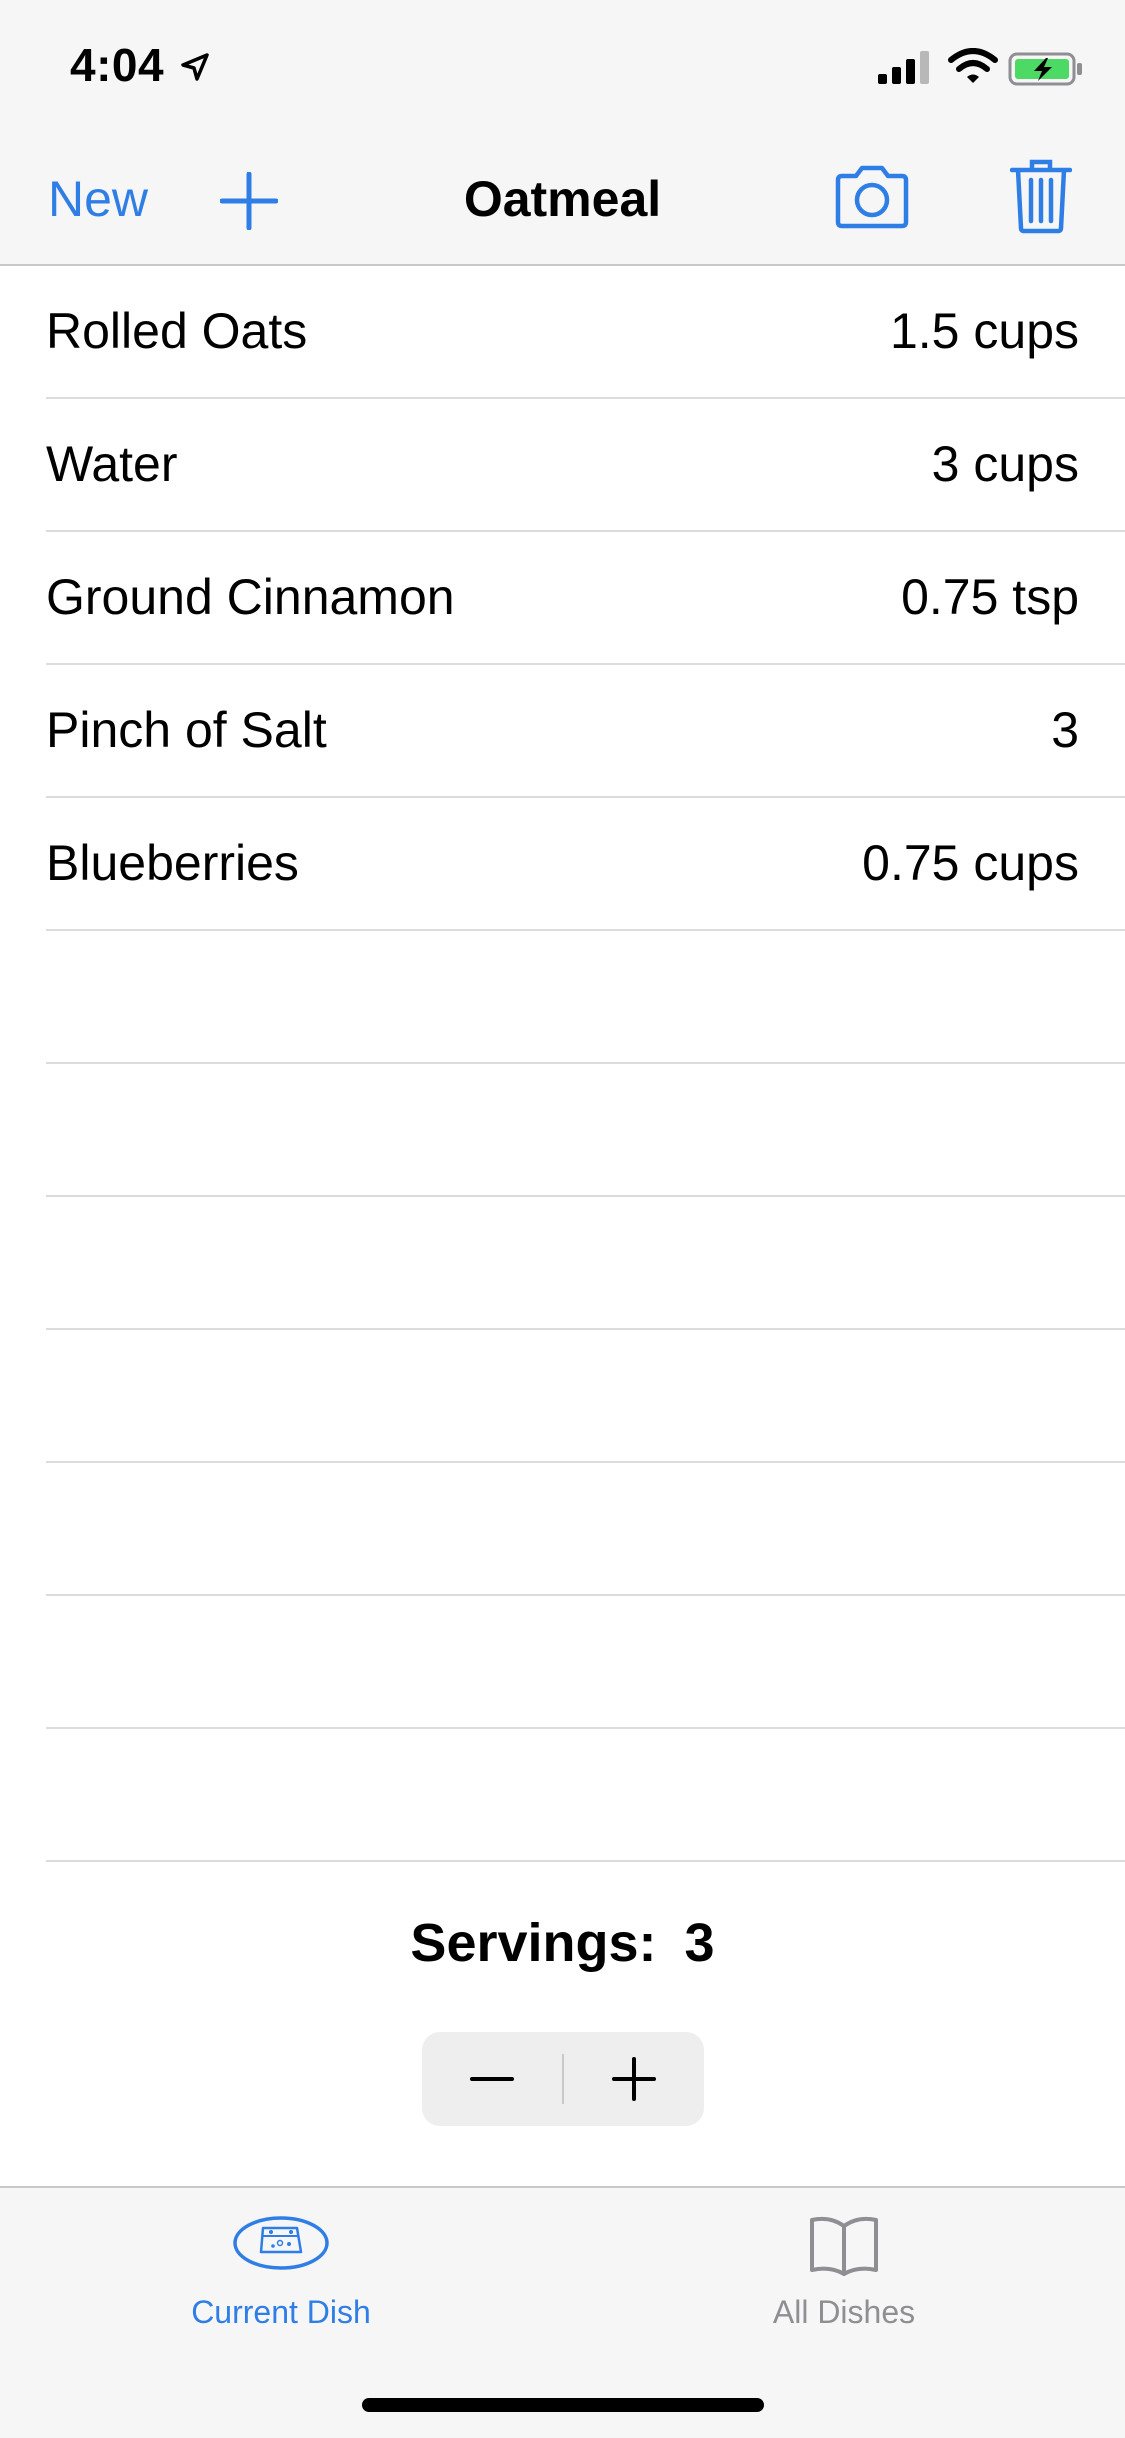 The width and height of the screenshot is (1125, 2438). What do you see at coordinates (1065, 730) in the screenshot?
I see `ingredient-quantity: 3` at bounding box center [1065, 730].